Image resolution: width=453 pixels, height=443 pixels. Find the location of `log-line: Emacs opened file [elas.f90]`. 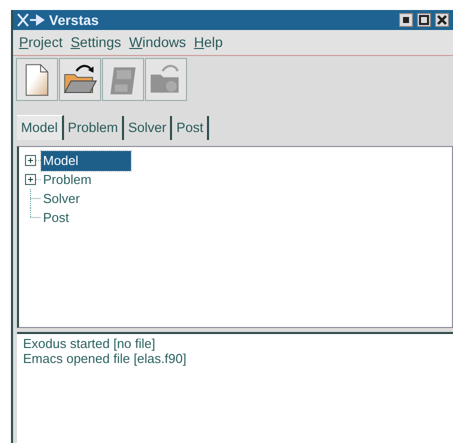

log-line: Emacs opened file [elas.f90] is located at coordinates (105, 358).